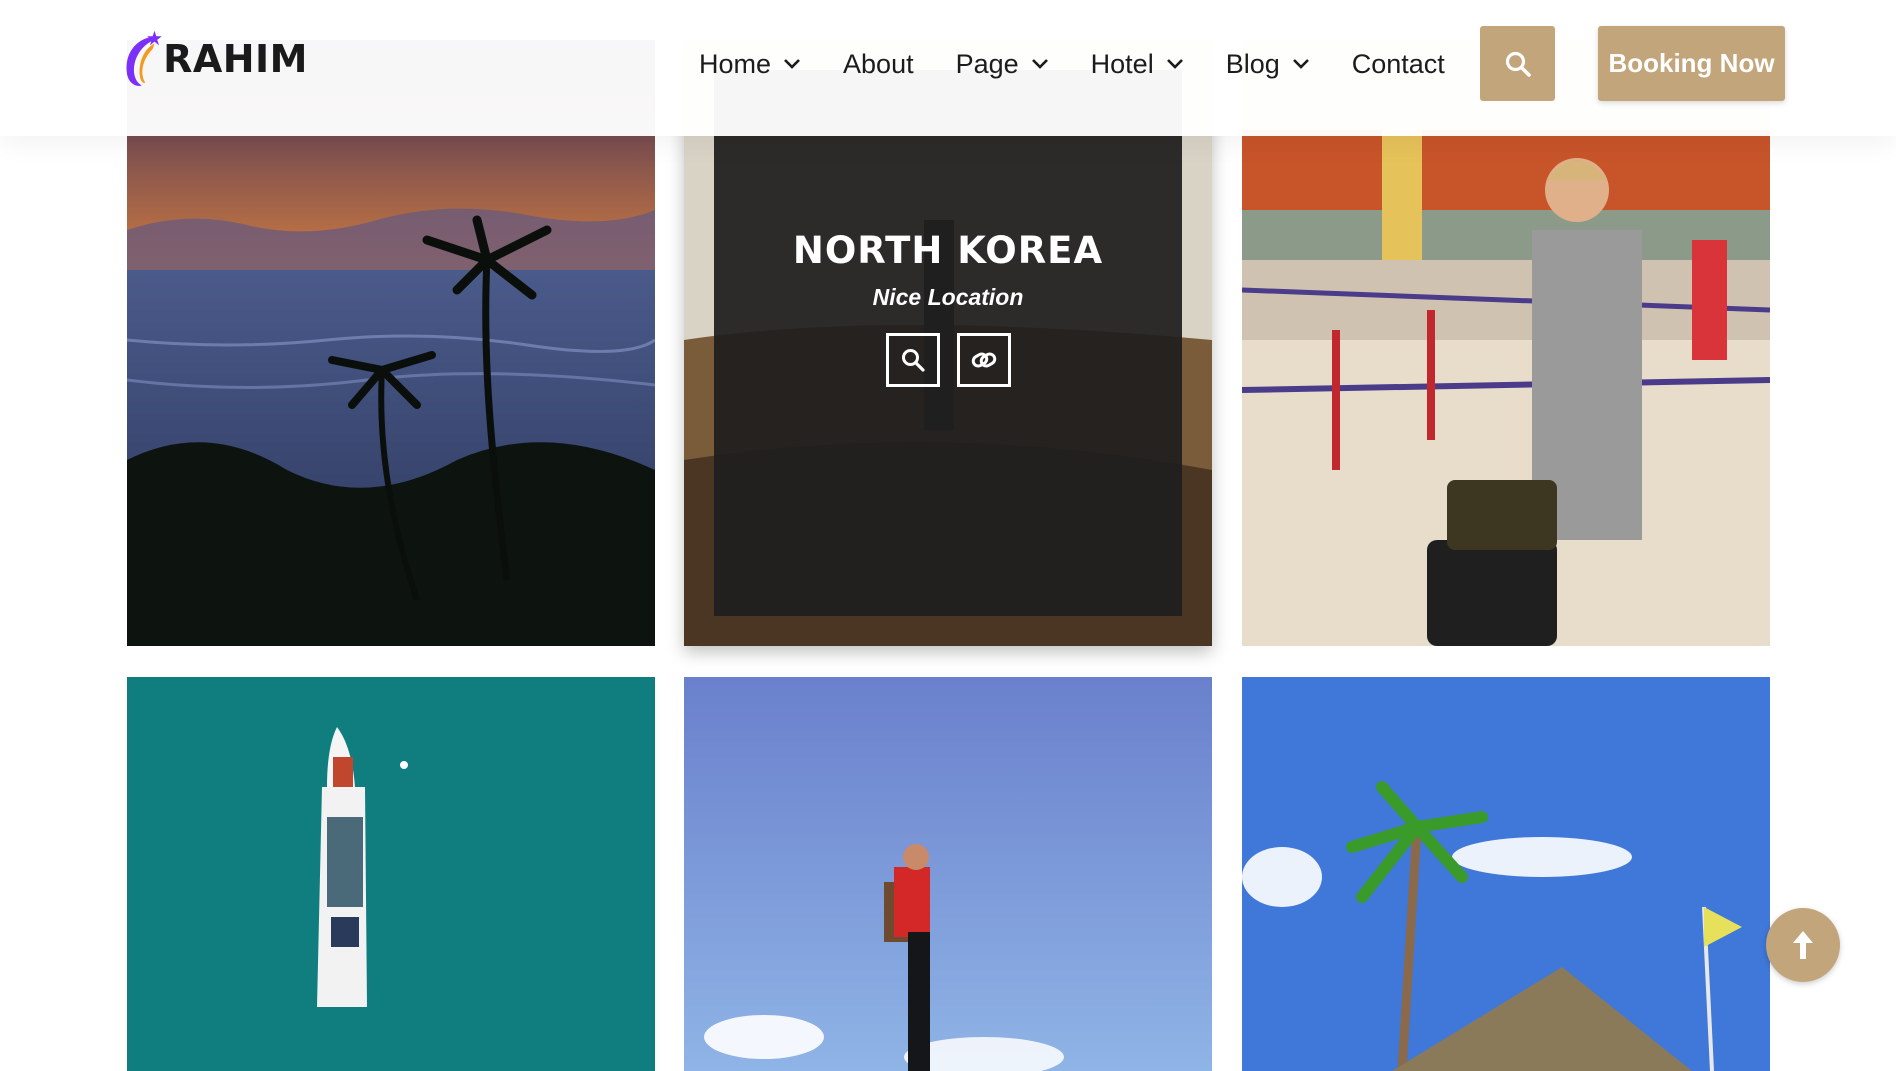 Image resolution: width=1896 pixels, height=1071 pixels. I want to click on traveler-sky-image, so click(948, 874).